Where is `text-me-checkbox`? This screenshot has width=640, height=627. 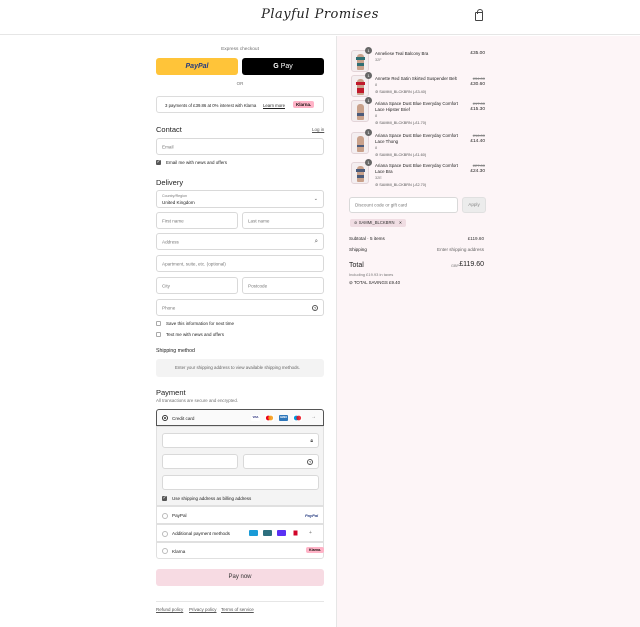
text-me-checkbox is located at coordinates (158, 334).